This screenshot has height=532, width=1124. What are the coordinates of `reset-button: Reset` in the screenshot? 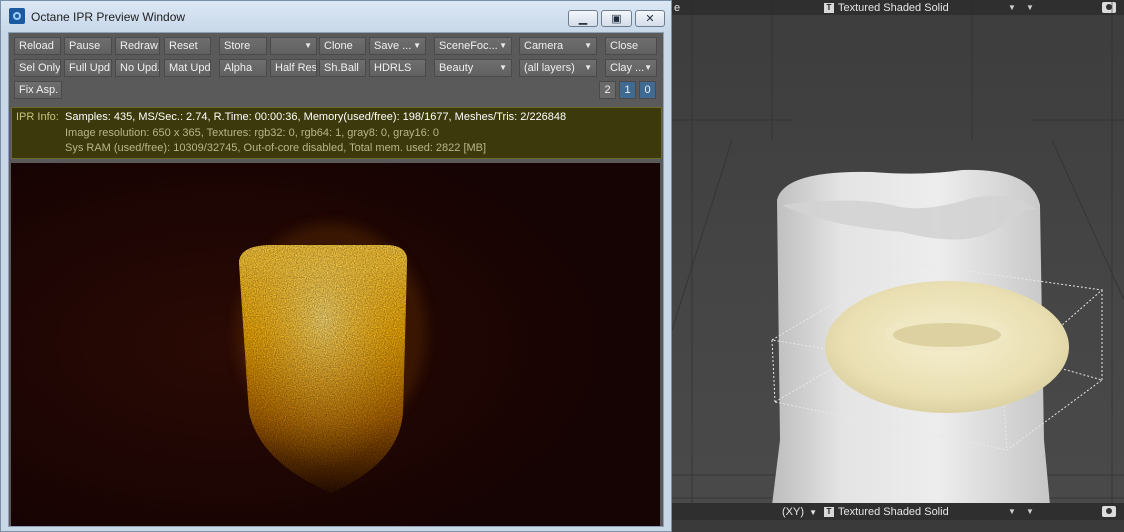 It's located at (187, 46).